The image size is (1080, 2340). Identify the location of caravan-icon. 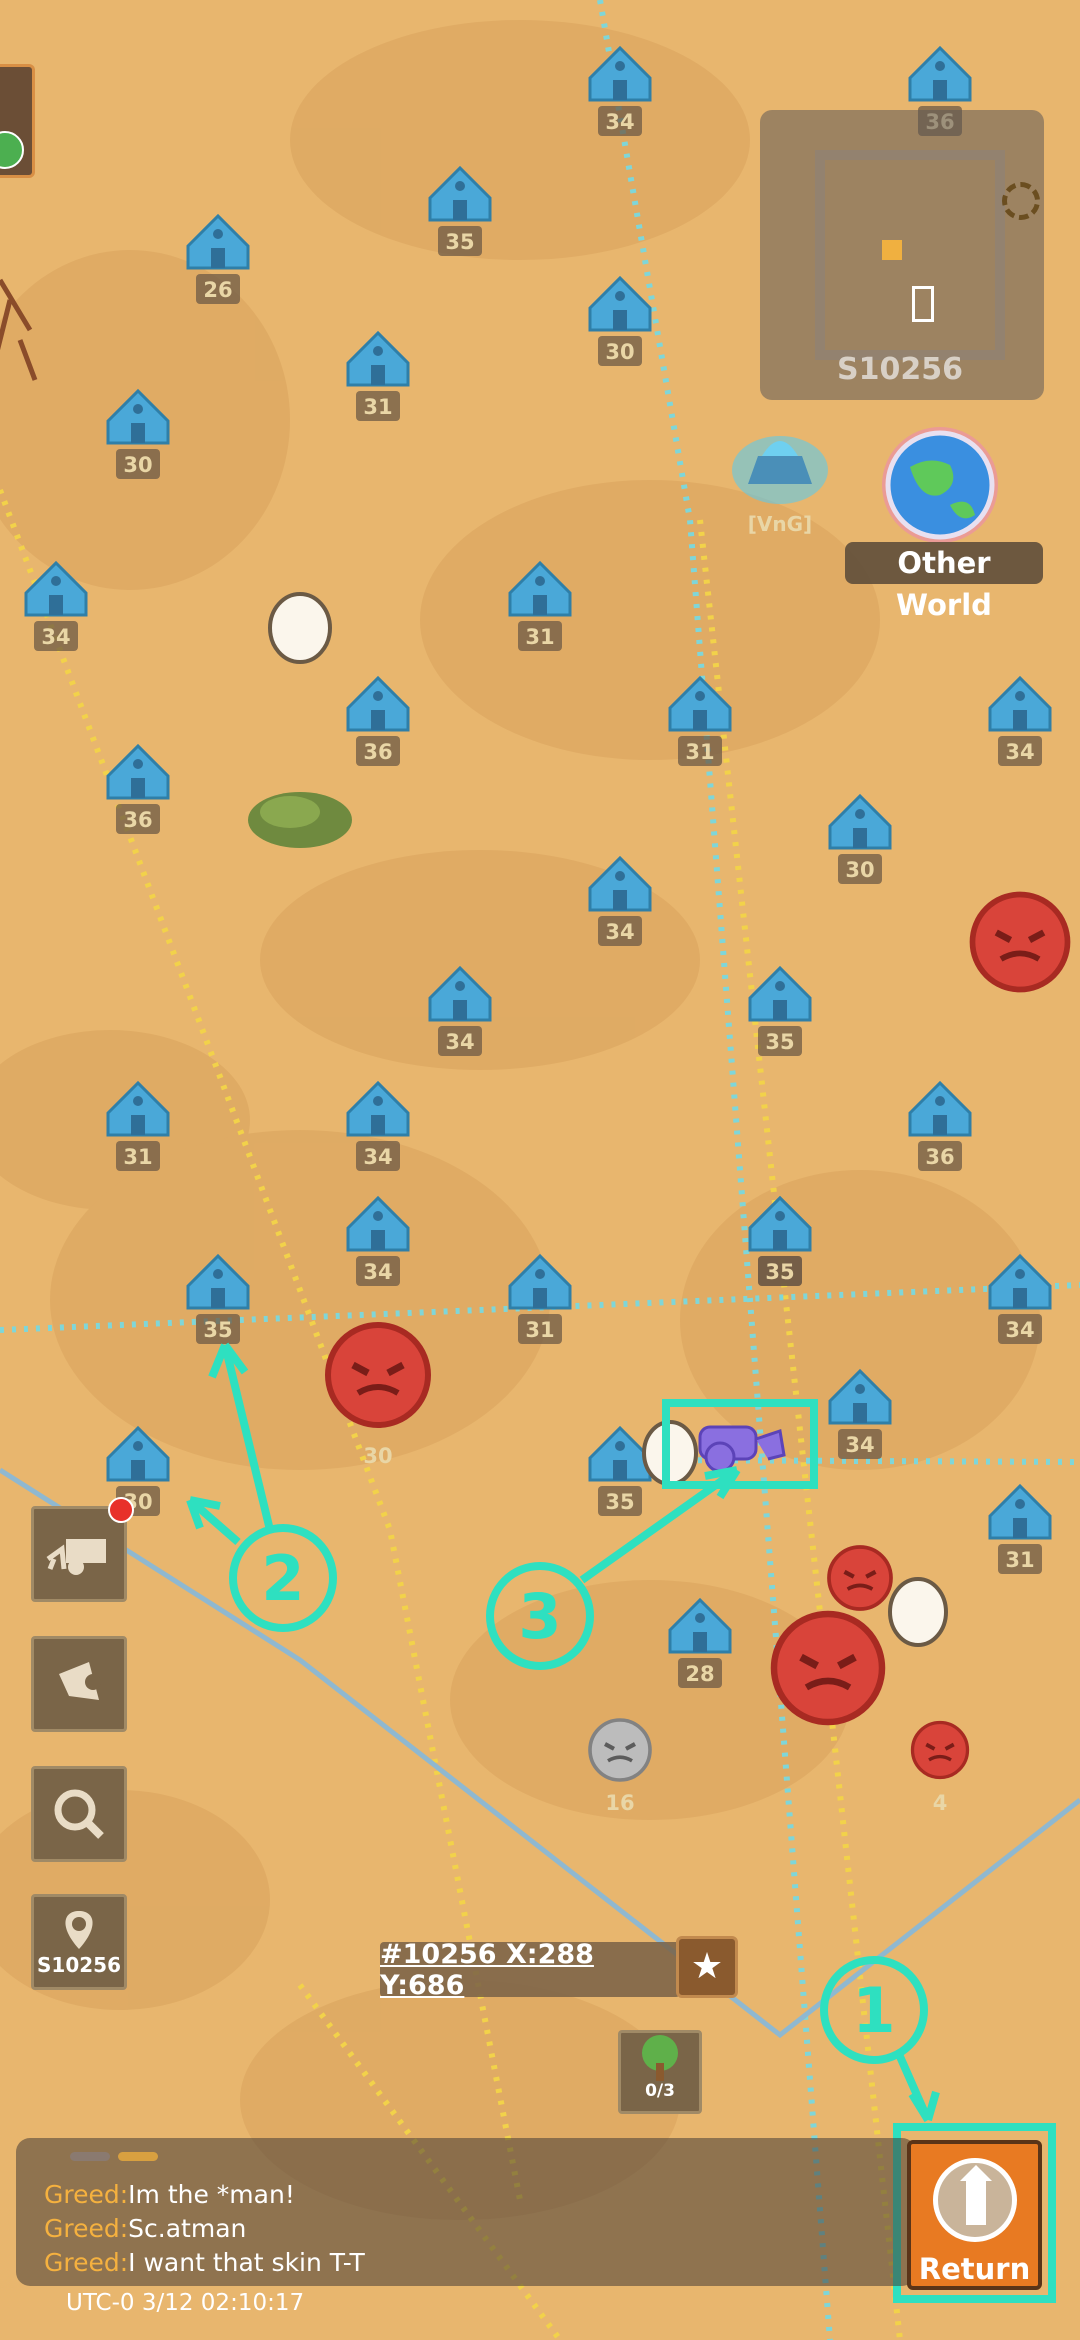
(76, 1557).